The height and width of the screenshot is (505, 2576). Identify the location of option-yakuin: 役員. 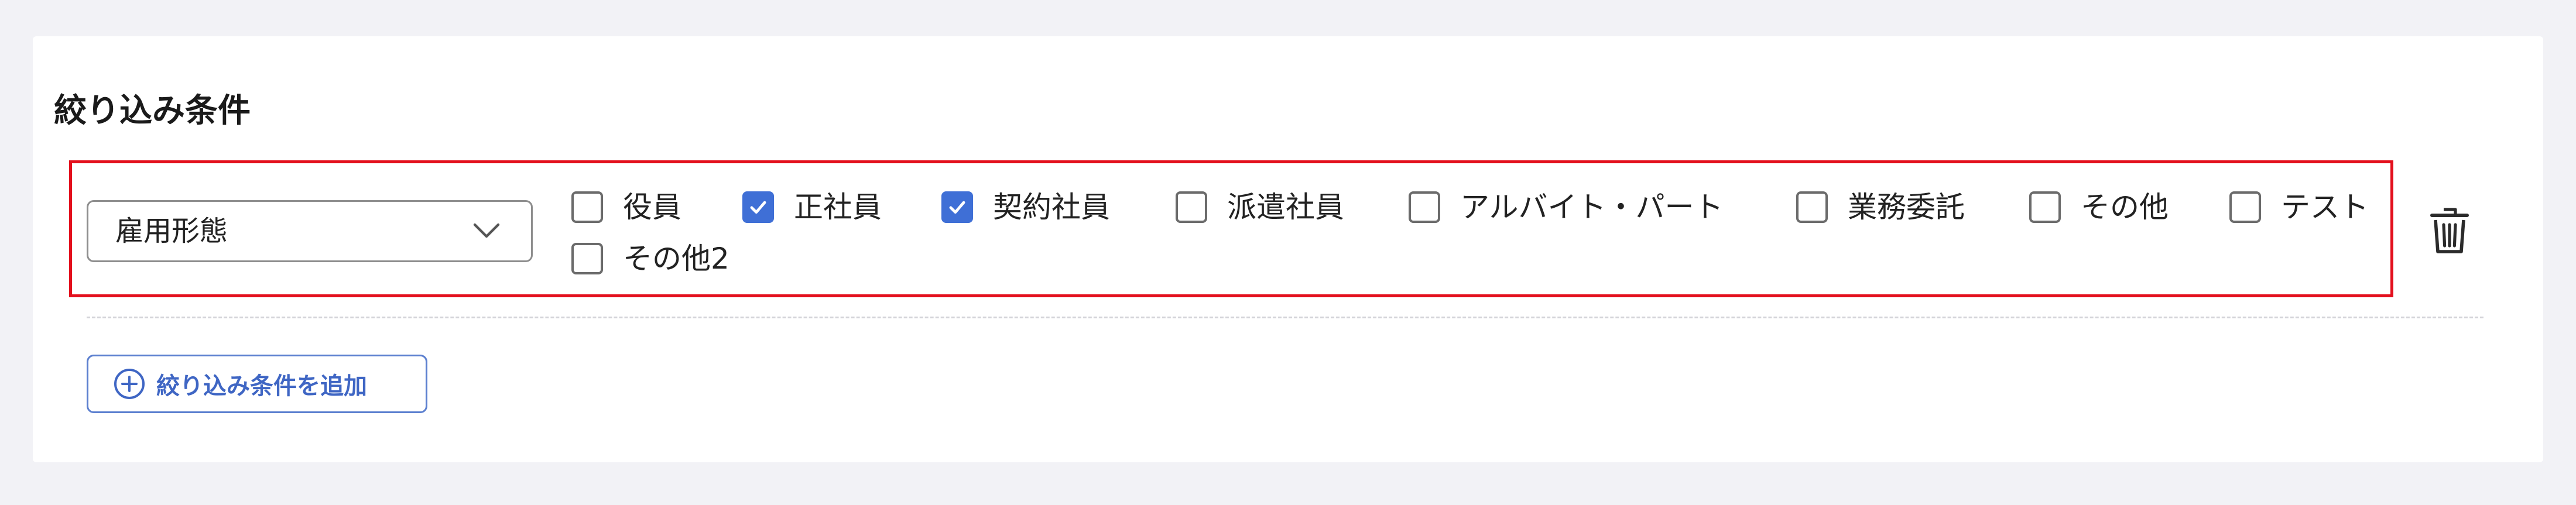
(626, 207).